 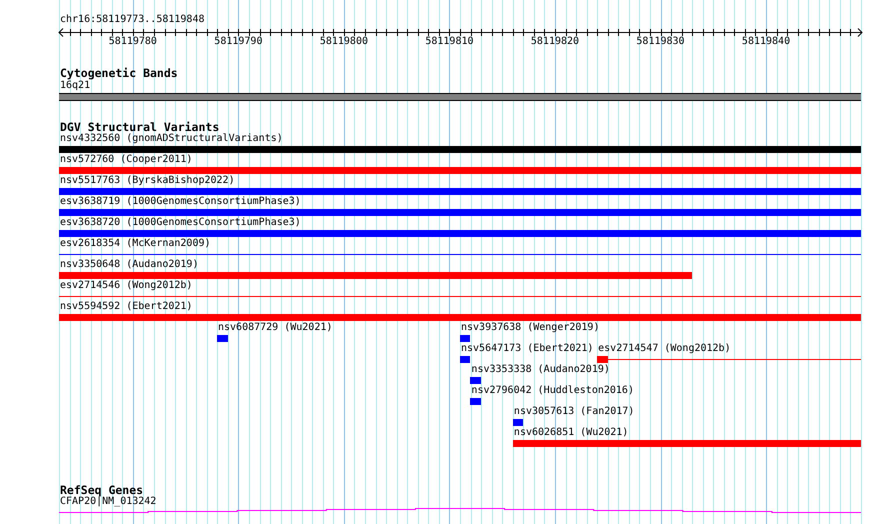 What do you see at coordinates (135, 244) in the screenshot?
I see `feature-label: esv2618354 (McKernan2009)` at bounding box center [135, 244].